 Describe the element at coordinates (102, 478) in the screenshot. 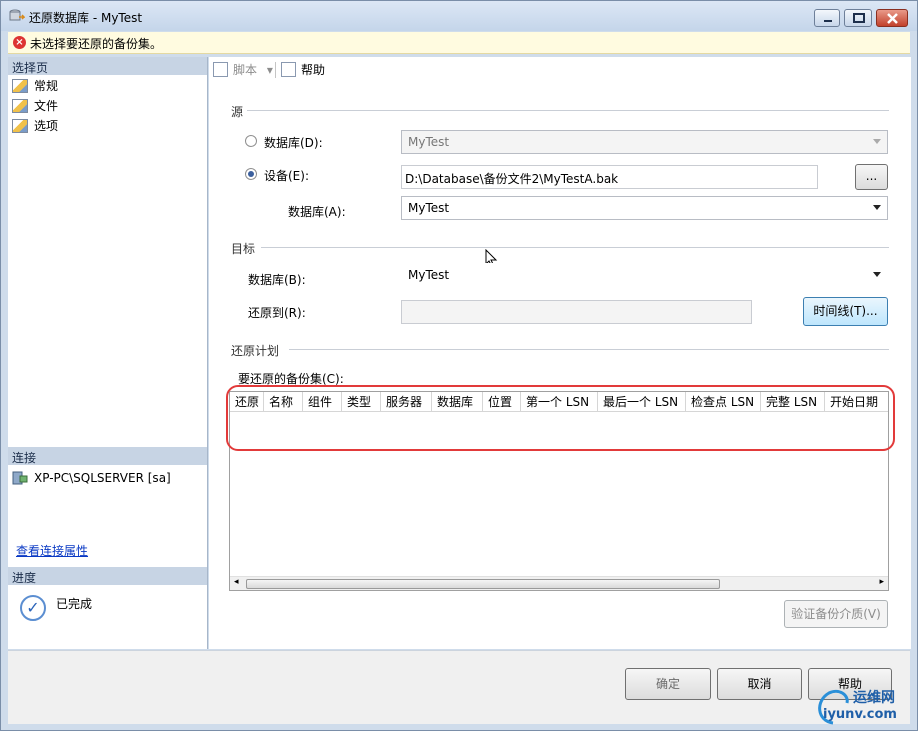

I see `server-name: XP-PC\SQLSERVER [sa]` at that location.